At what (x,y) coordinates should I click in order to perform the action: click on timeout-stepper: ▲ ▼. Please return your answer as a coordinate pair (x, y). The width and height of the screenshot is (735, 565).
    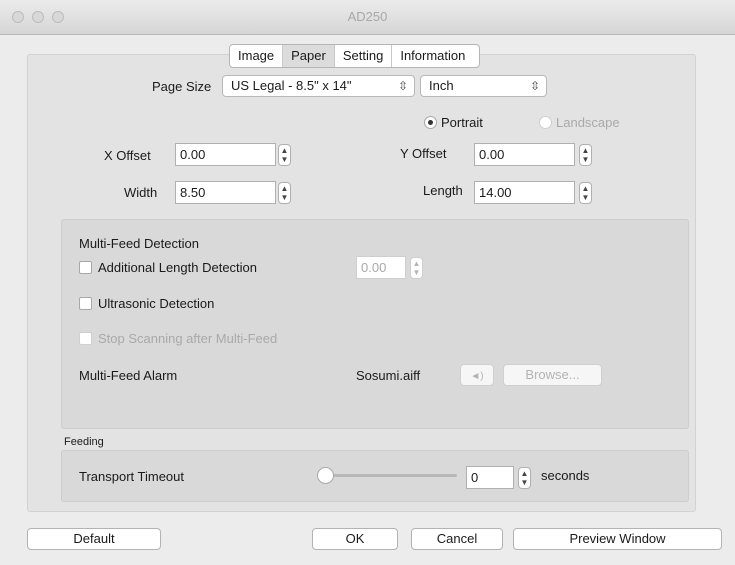
    Looking at the image, I should click on (524, 478).